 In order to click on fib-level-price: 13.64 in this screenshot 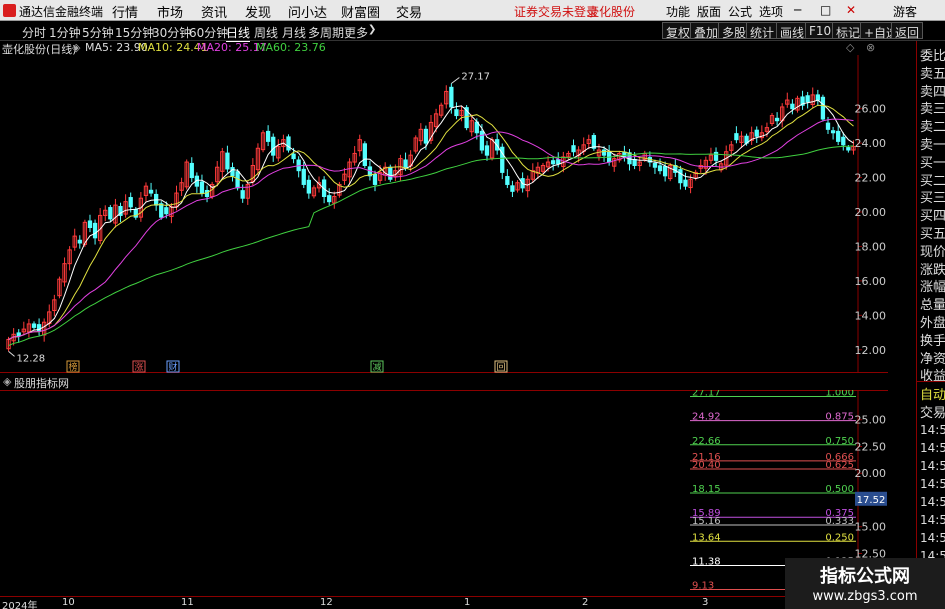, I will do `click(706, 537)`.